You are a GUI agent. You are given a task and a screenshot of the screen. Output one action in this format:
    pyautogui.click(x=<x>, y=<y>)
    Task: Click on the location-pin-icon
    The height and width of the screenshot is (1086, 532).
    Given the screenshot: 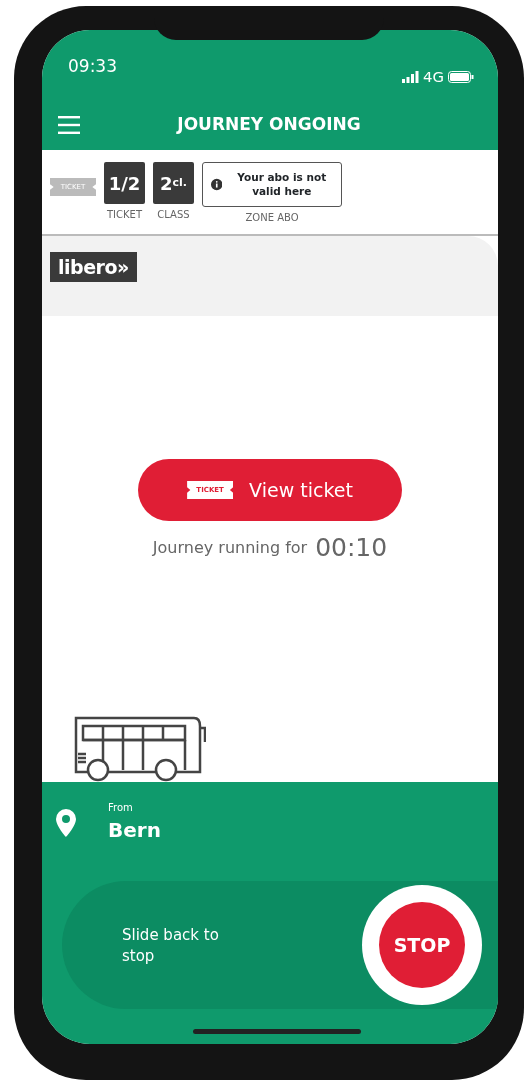 What is the action you would take?
    pyautogui.click(x=66, y=822)
    